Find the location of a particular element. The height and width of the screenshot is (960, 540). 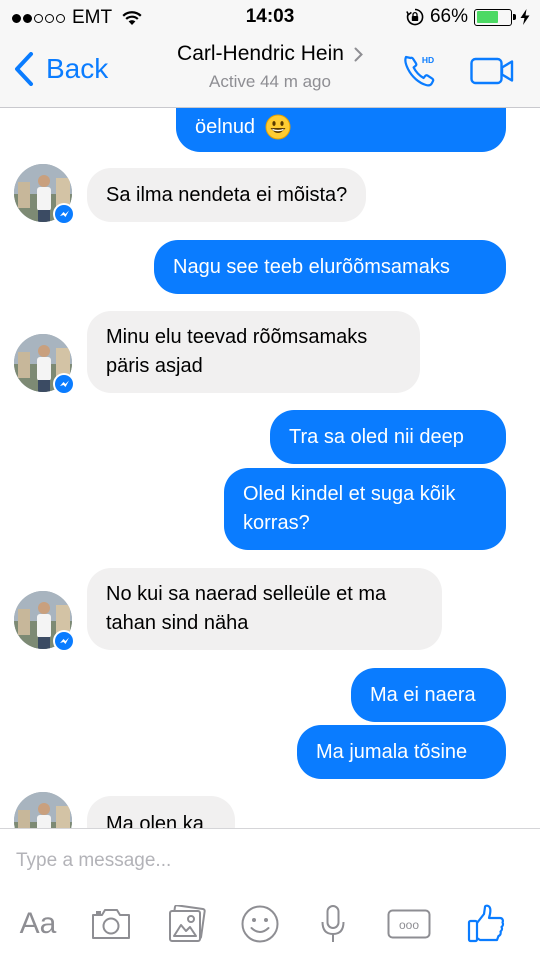

message-bubble-incoming: Sa ilma nendeta ei mõista? is located at coordinates (227, 195).